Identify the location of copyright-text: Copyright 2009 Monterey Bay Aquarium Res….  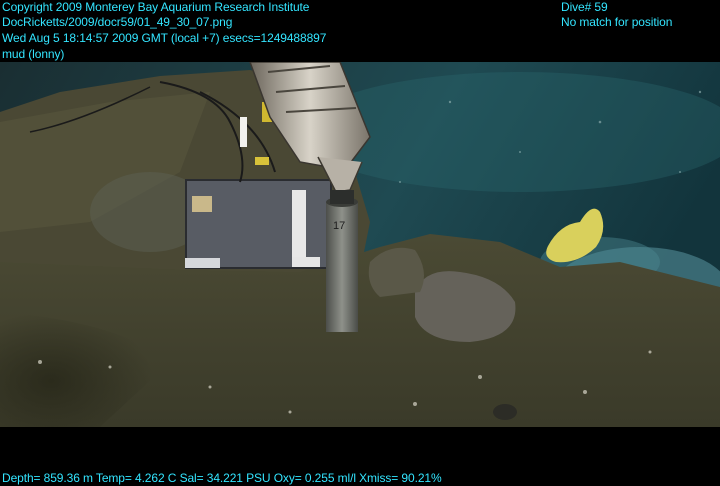
(156, 7).